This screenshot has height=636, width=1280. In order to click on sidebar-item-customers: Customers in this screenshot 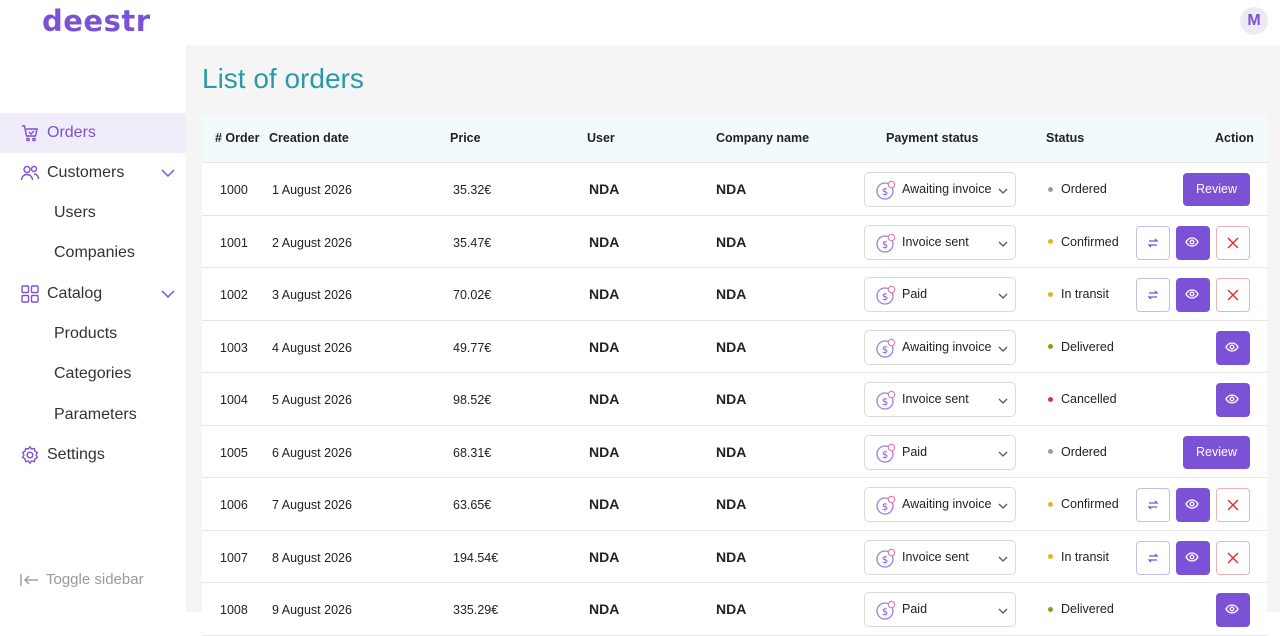, I will do `click(93, 173)`.